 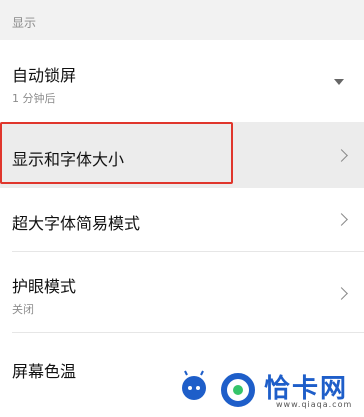 I want to click on highlight-outline, so click(x=116, y=153).